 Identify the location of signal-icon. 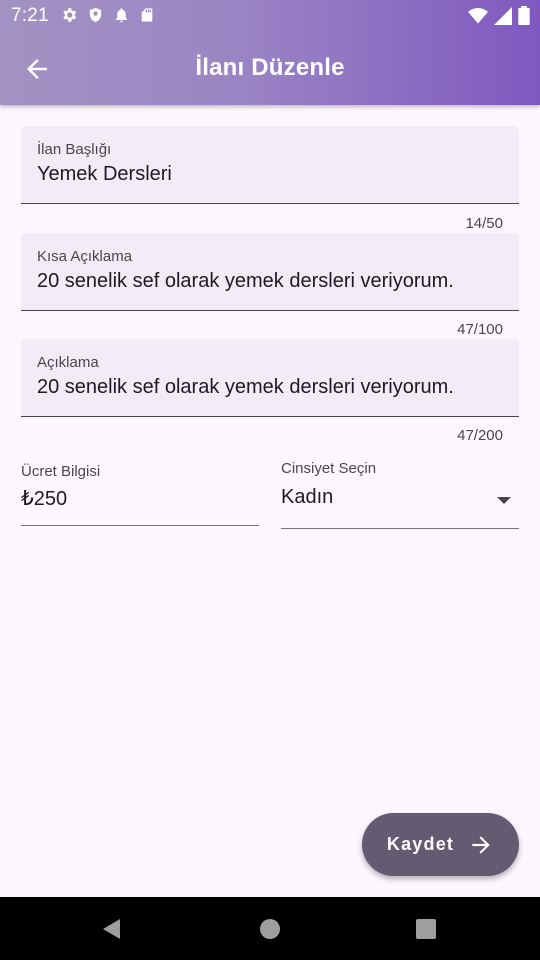
(503, 15).